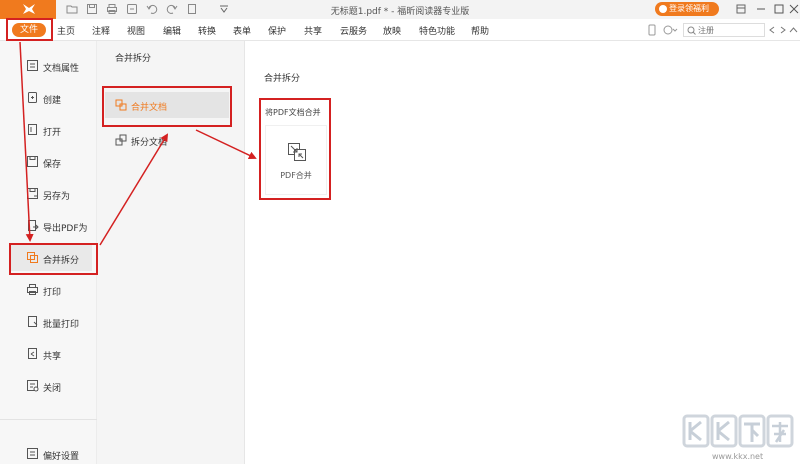 The height and width of the screenshot is (464, 800). Describe the element at coordinates (134, 189) in the screenshot. I see `arrow-merge-split-to-merge-document` at that location.